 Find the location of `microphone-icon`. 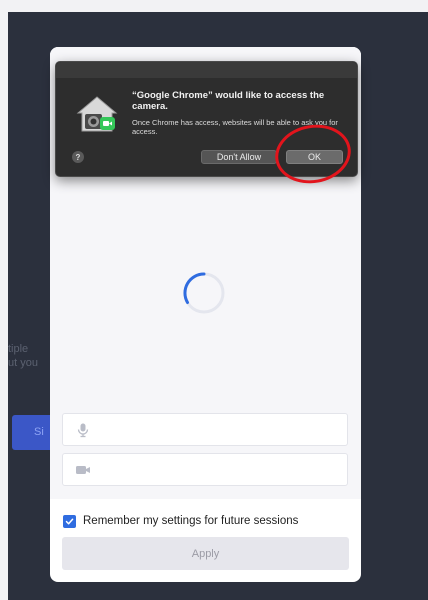

microphone-icon is located at coordinates (83, 430).